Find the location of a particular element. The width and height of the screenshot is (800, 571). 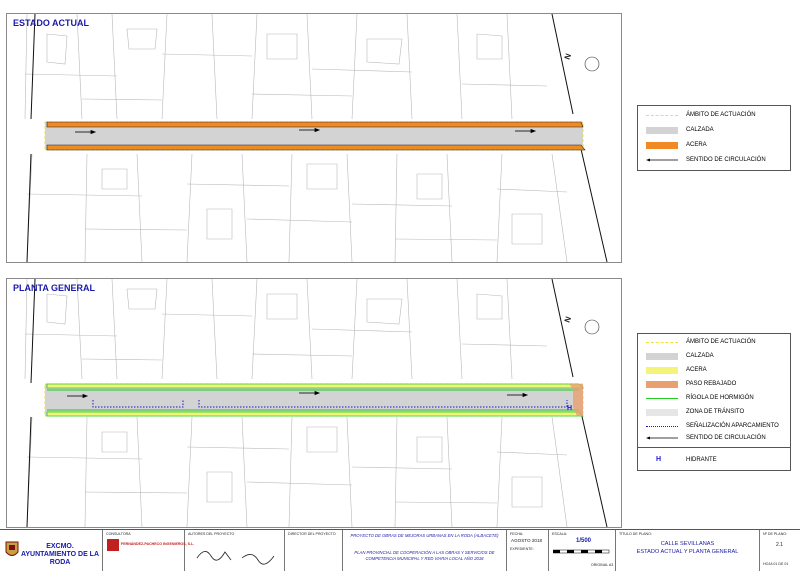

legend-row: ZONA DE TRÁNSITO is located at coordinates (714, 412).